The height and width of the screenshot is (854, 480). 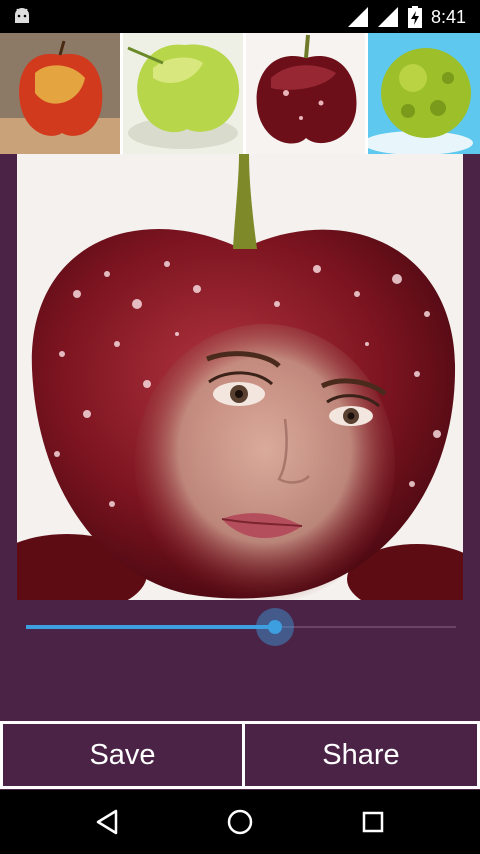 I want to click on share-button: Share, so click(x=362, y=755).